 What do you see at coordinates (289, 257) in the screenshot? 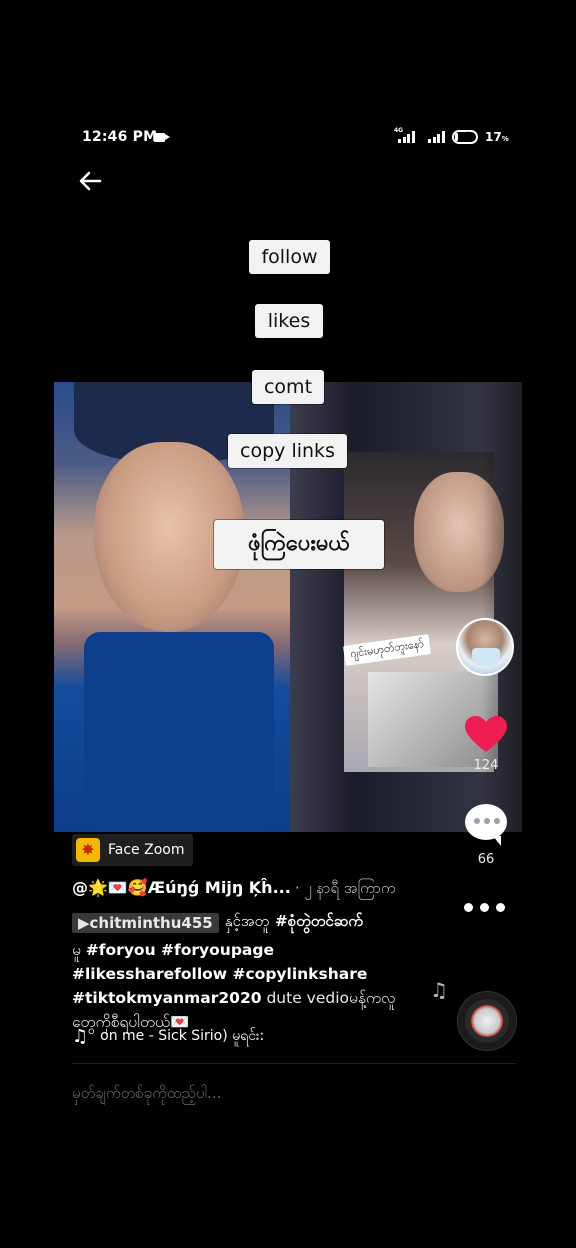
I see `overlay-chip-follow: follow` at bounding box center [289, 257].